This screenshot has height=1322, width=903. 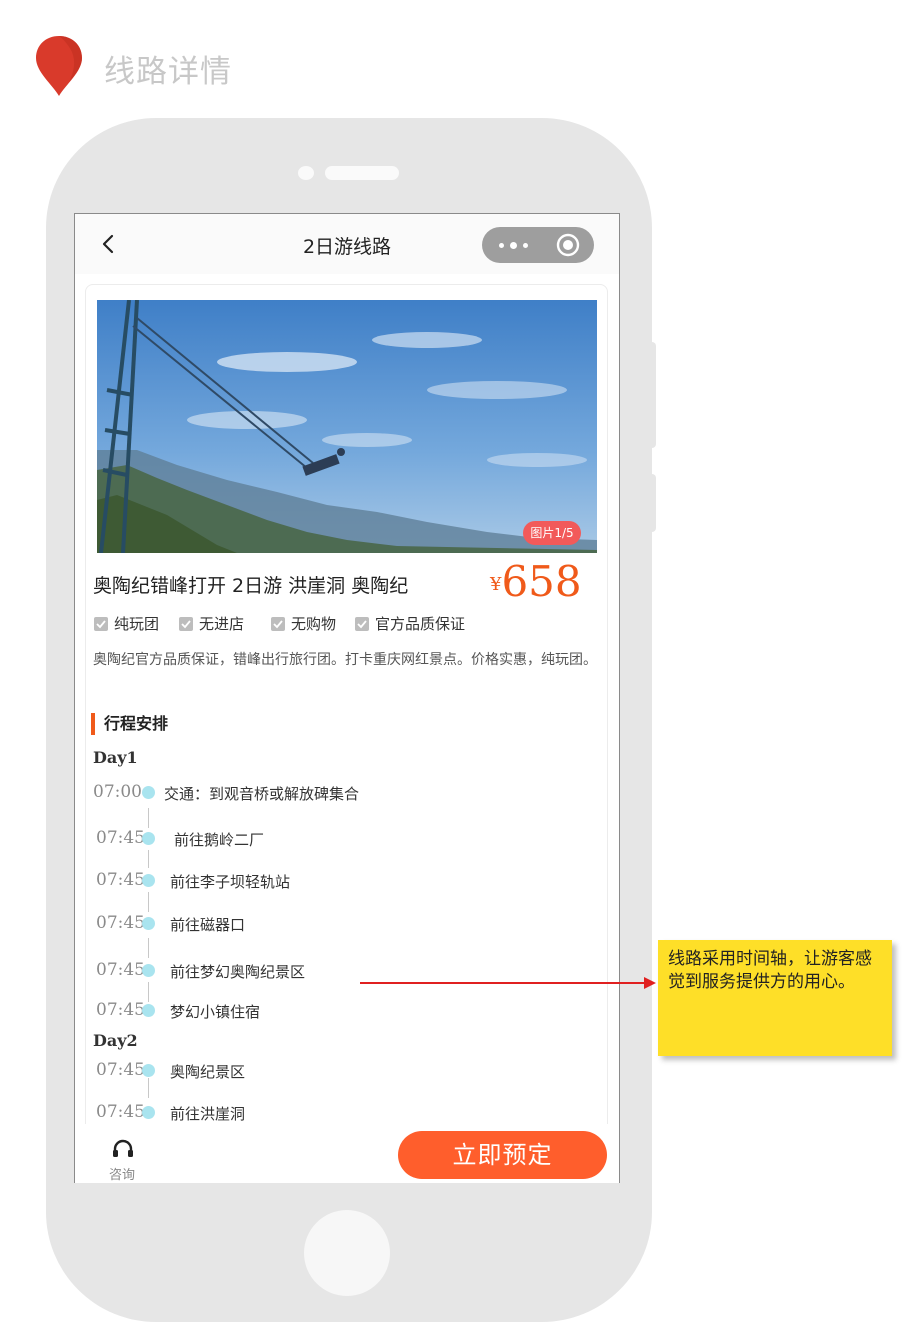 I want to click on route-title: 奥陶纪错峰打开 2日游 洪崖洞 奥陶纪, so click(x=251, y=586).